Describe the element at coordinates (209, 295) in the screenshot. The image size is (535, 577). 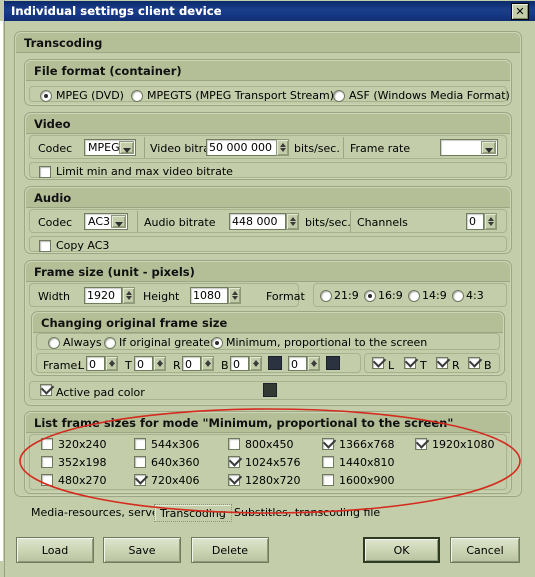
I see `frame-height-input: 1080` at that location.